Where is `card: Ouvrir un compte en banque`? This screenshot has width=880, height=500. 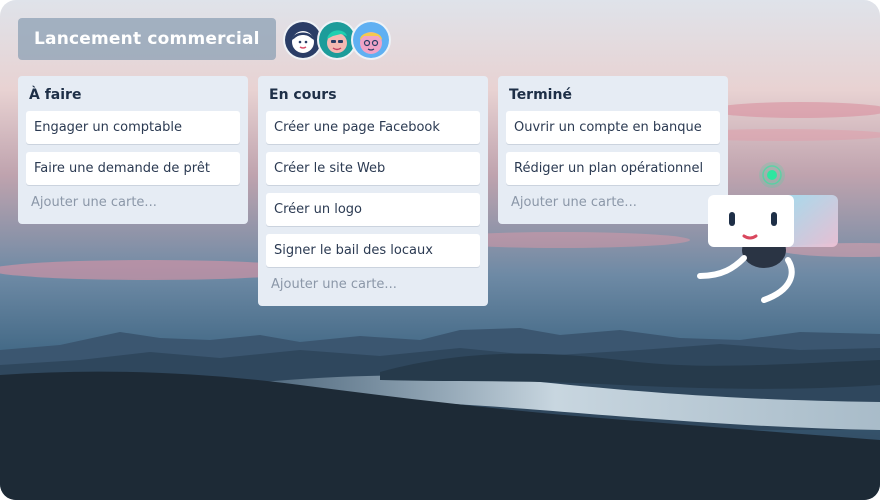
card: Ouvrir un compte en banque is located at coordinates (613, 127).